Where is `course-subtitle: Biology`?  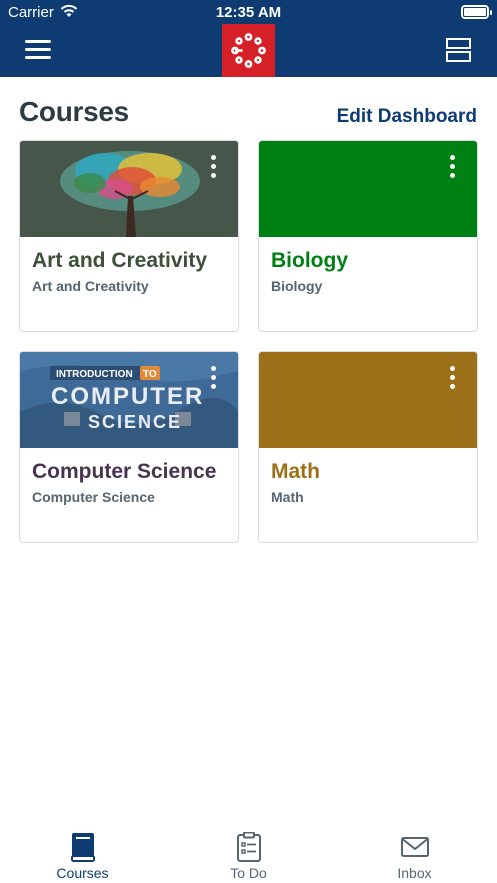
course-subtitle: Biology is located at coordinates (297, 286).